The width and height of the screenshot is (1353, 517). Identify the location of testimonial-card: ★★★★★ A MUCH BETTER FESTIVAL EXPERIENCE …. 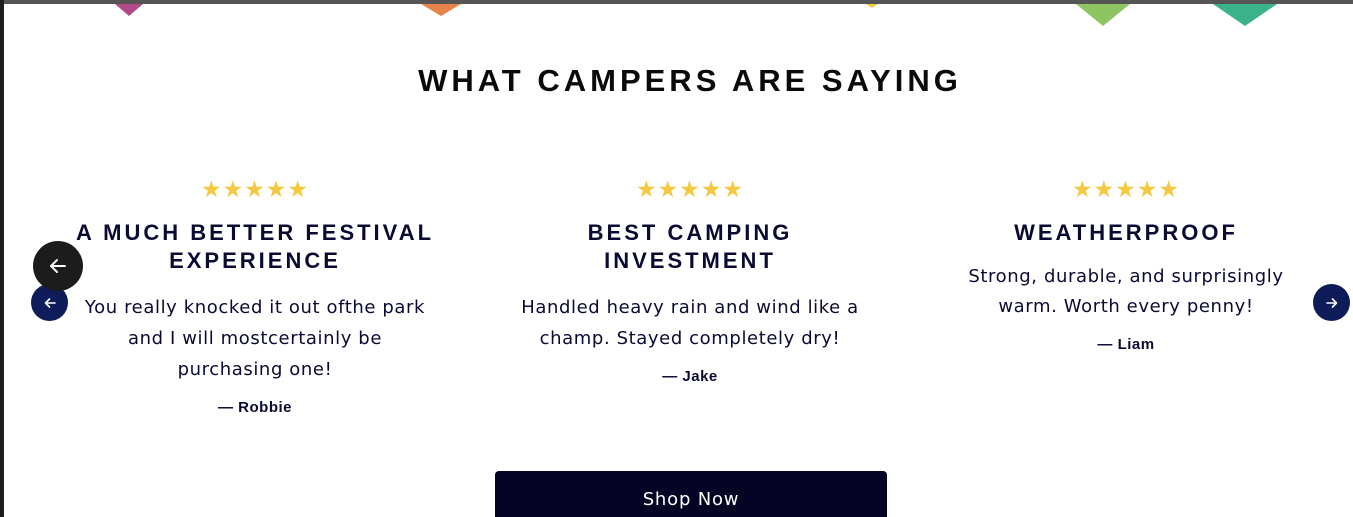
(255, 295).